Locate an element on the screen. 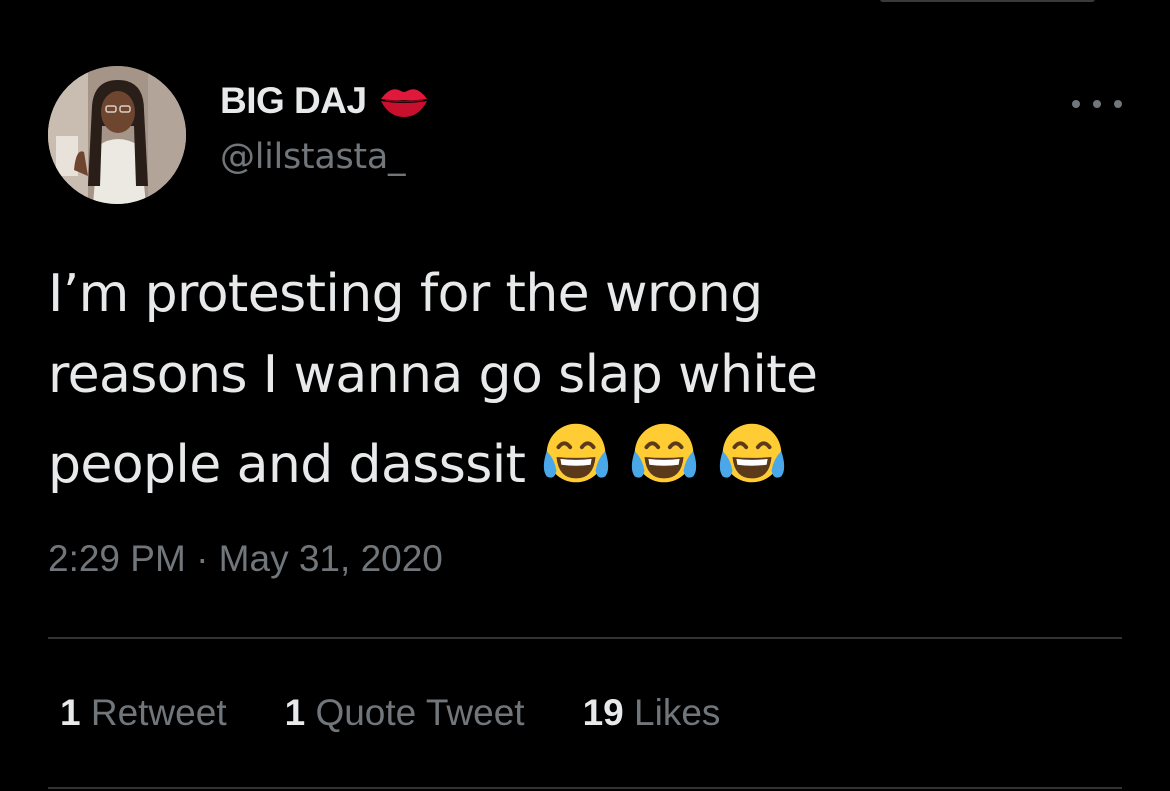 The image size is (1170, 791). retweets-stat: 1 Retweet is located at coordinates (143, 713).